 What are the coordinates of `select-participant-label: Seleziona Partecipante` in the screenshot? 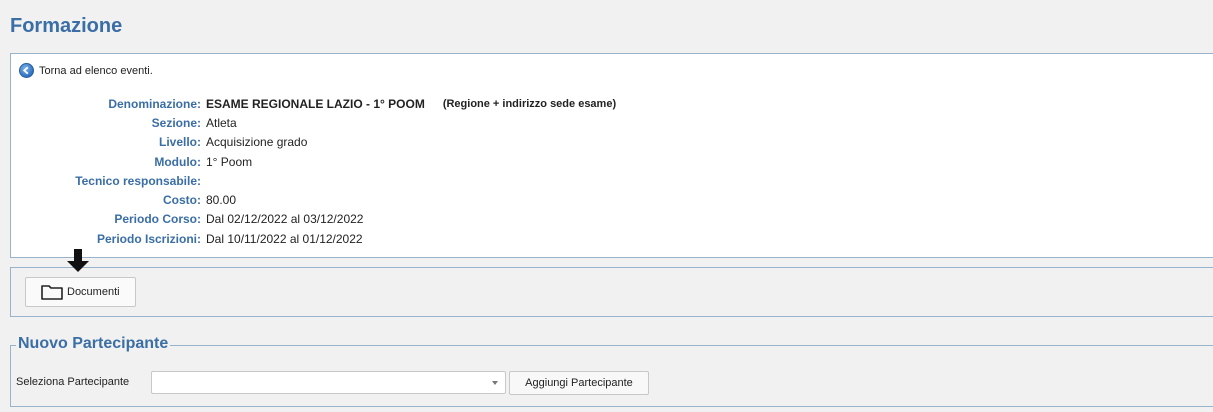 It's located at (73, 382).